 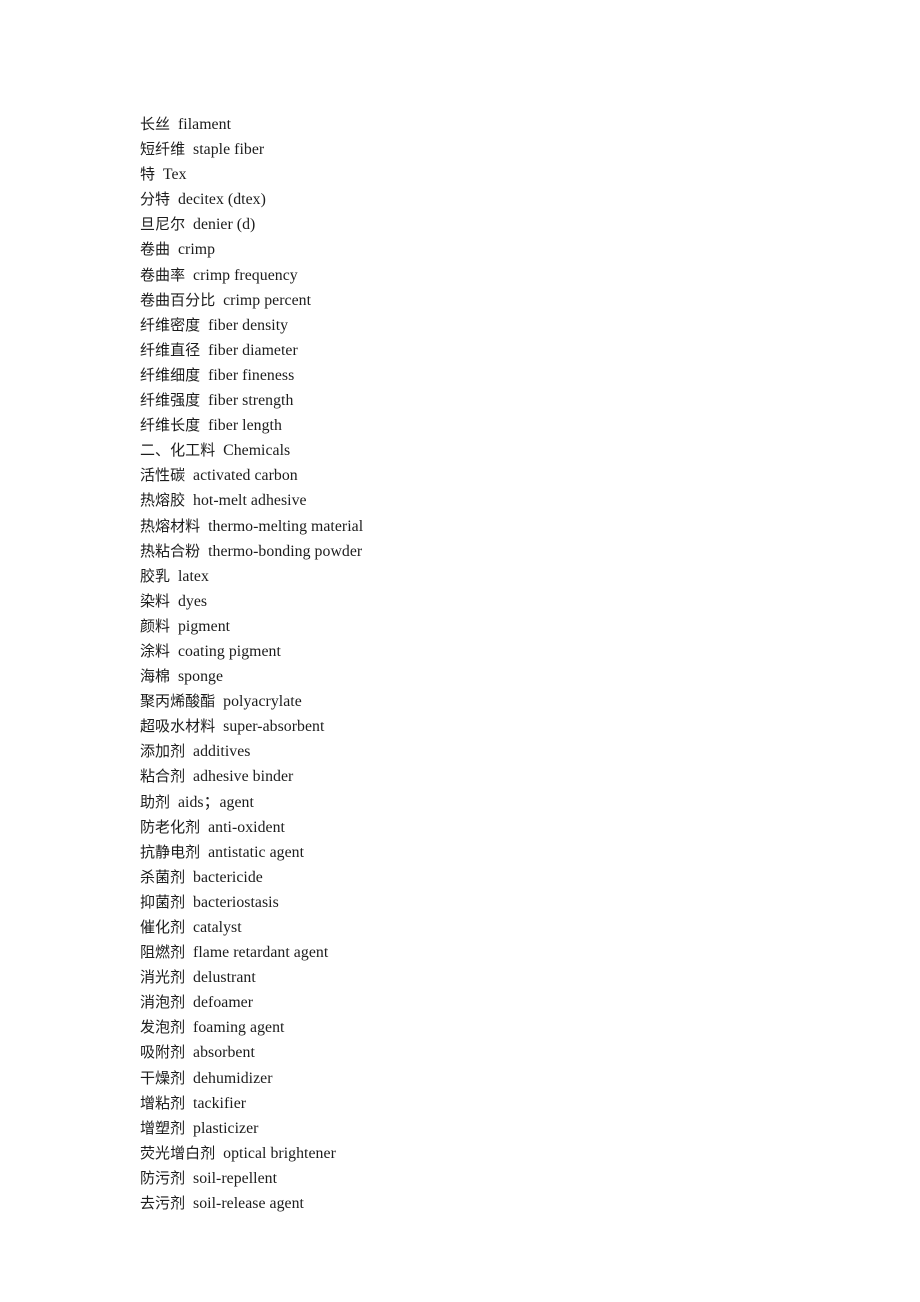 What do you see at coordinates (500, 199) in the screenshot?
I see `glossary-entry: 分特 decitex (dtex)` at bounding box center [500, 199].